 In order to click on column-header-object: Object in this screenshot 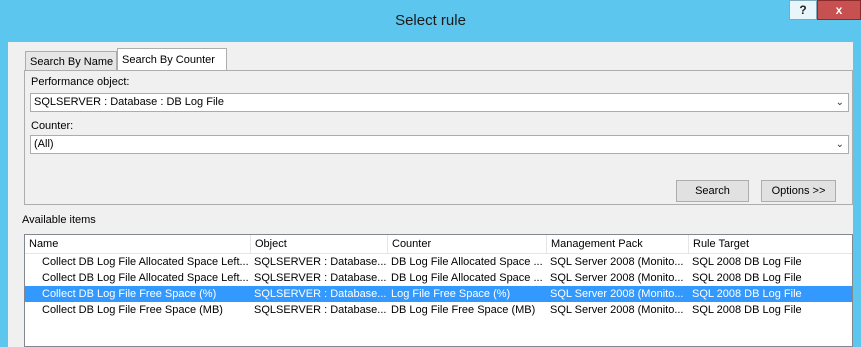, I will do `click(319, 244)`.